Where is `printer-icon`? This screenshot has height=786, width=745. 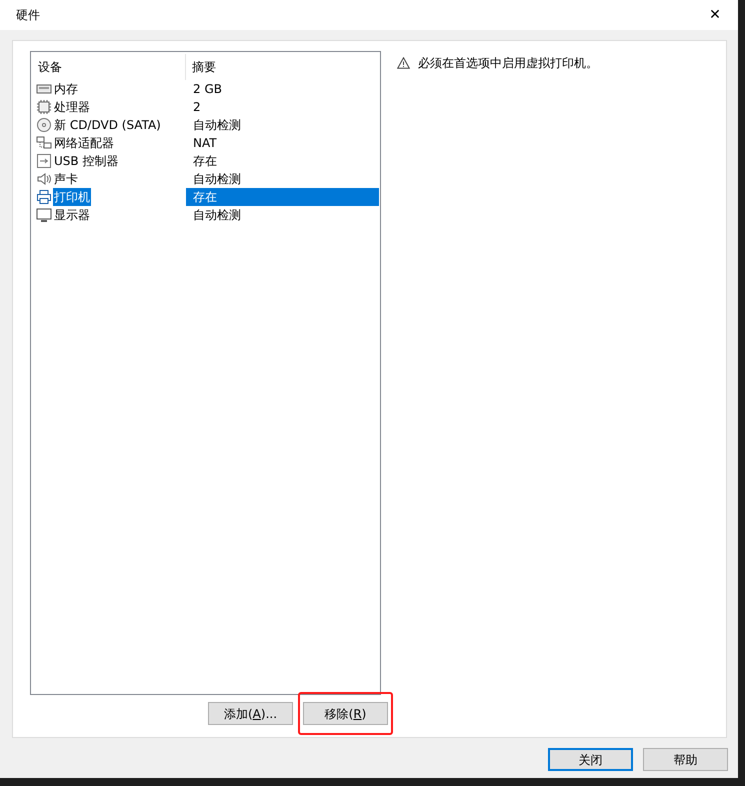
printer-icon is located at coordinates (44, 197).